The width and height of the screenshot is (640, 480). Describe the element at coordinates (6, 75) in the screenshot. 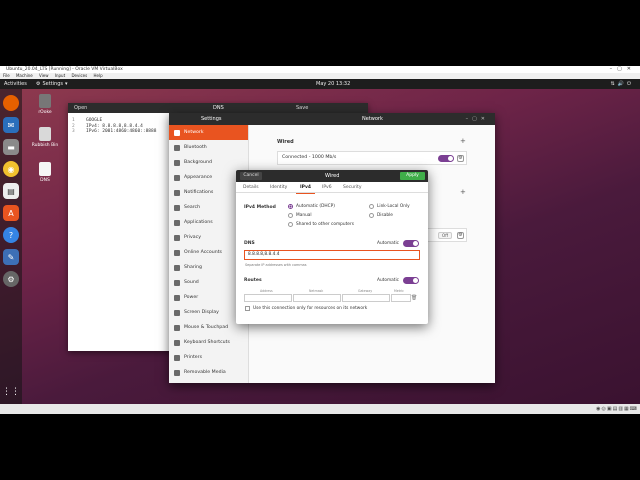

I see `menu-file: File` at that location.